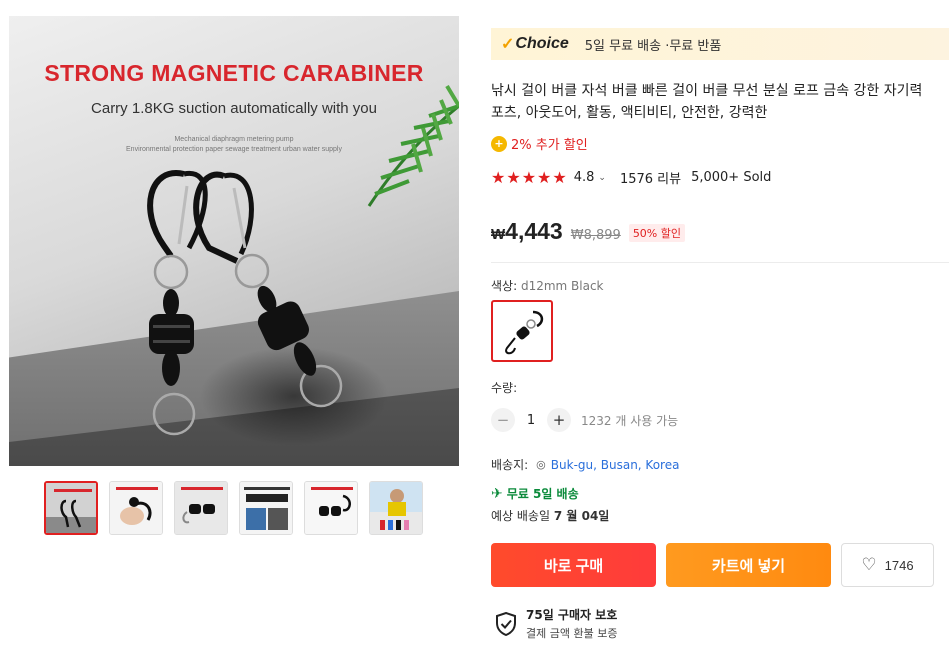 This screenshot has height=648, width=949. I want to click on ship-to-label: 배송지:, so click(510, 465).